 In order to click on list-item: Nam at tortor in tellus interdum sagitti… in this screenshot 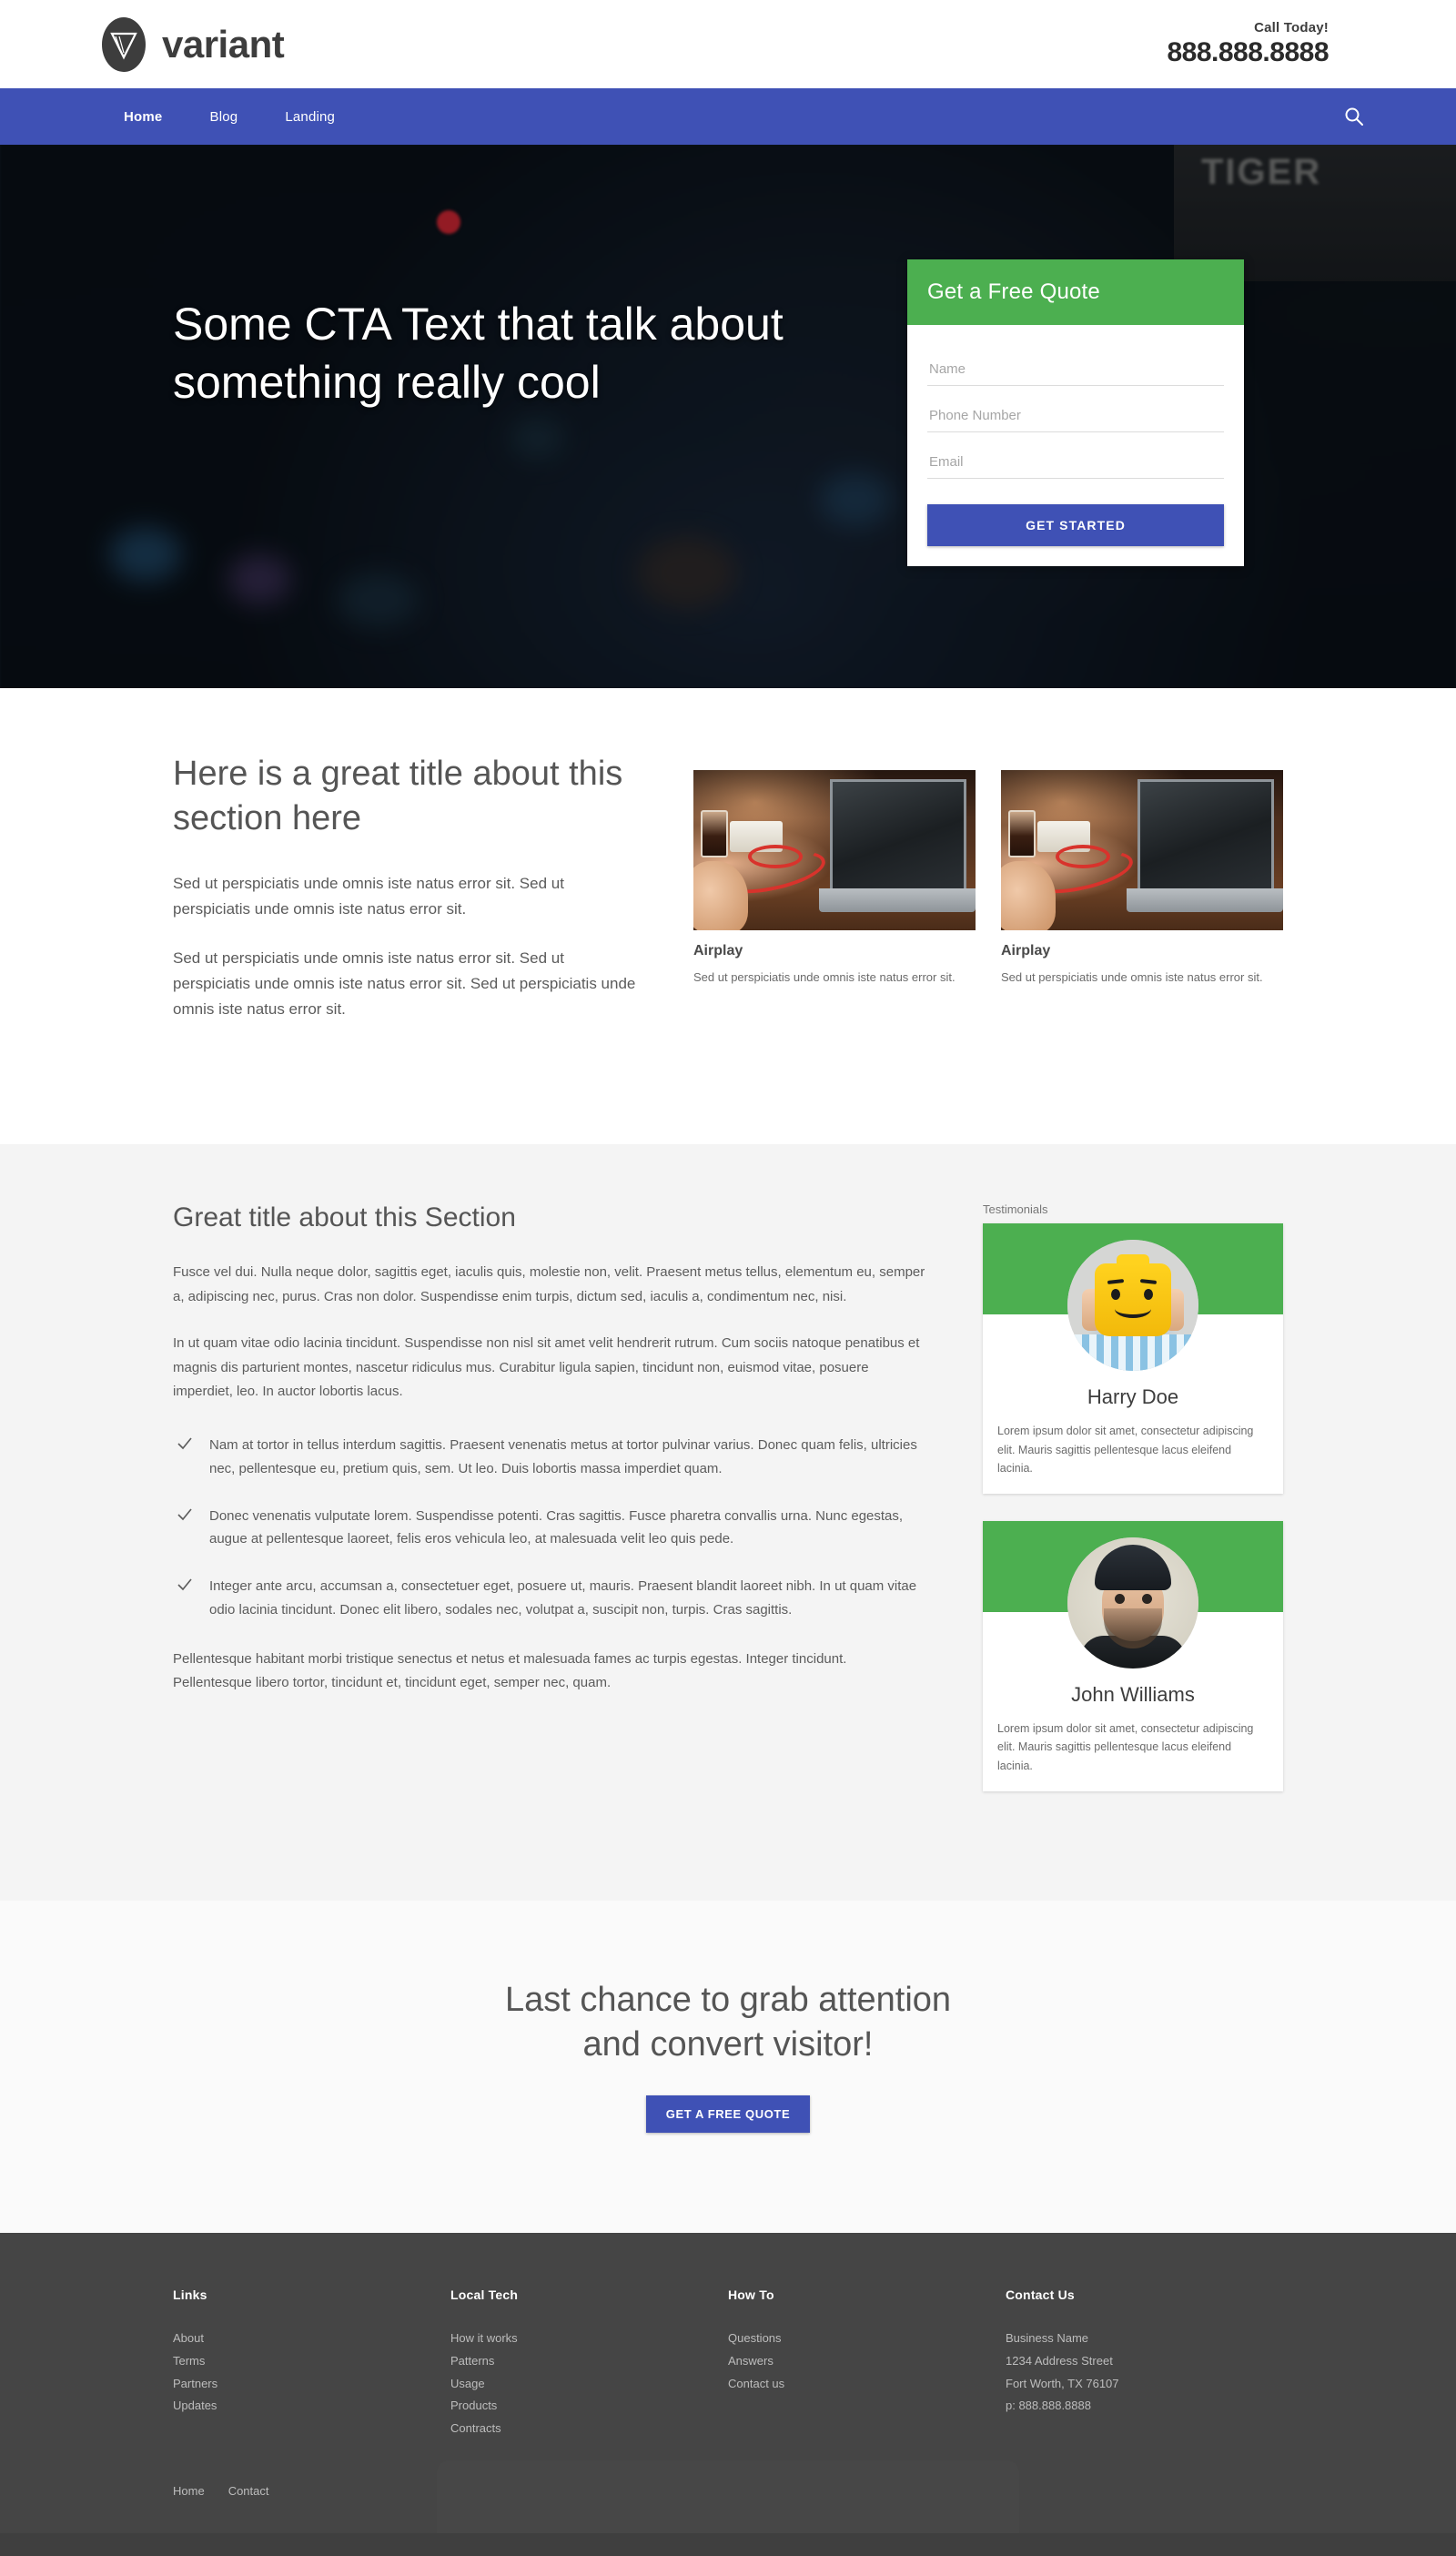, I will do `click(550, 1458)`.